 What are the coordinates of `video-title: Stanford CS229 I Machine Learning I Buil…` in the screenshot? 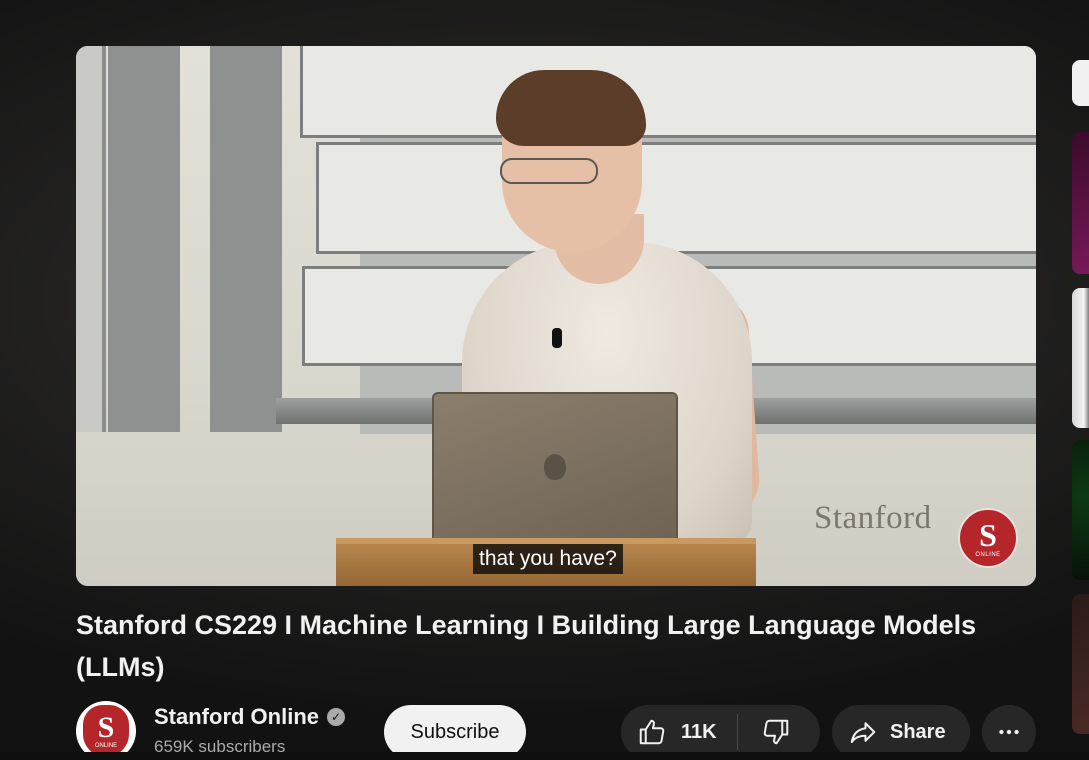 It's located at (526, 646).